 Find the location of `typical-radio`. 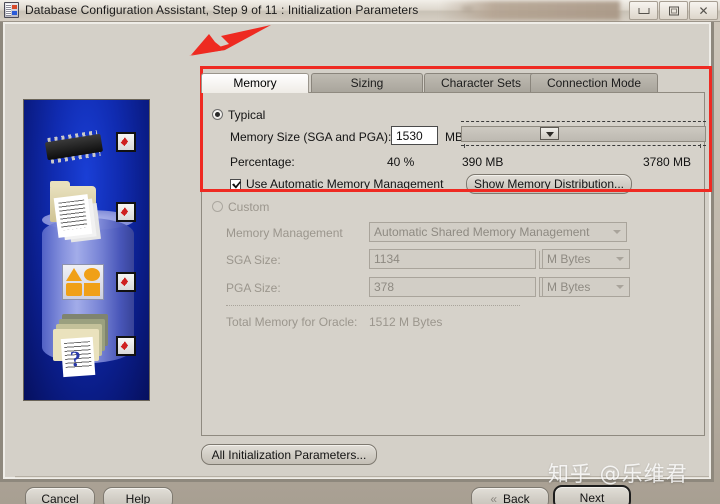

typical-radio is located at coordinates (217, 114).